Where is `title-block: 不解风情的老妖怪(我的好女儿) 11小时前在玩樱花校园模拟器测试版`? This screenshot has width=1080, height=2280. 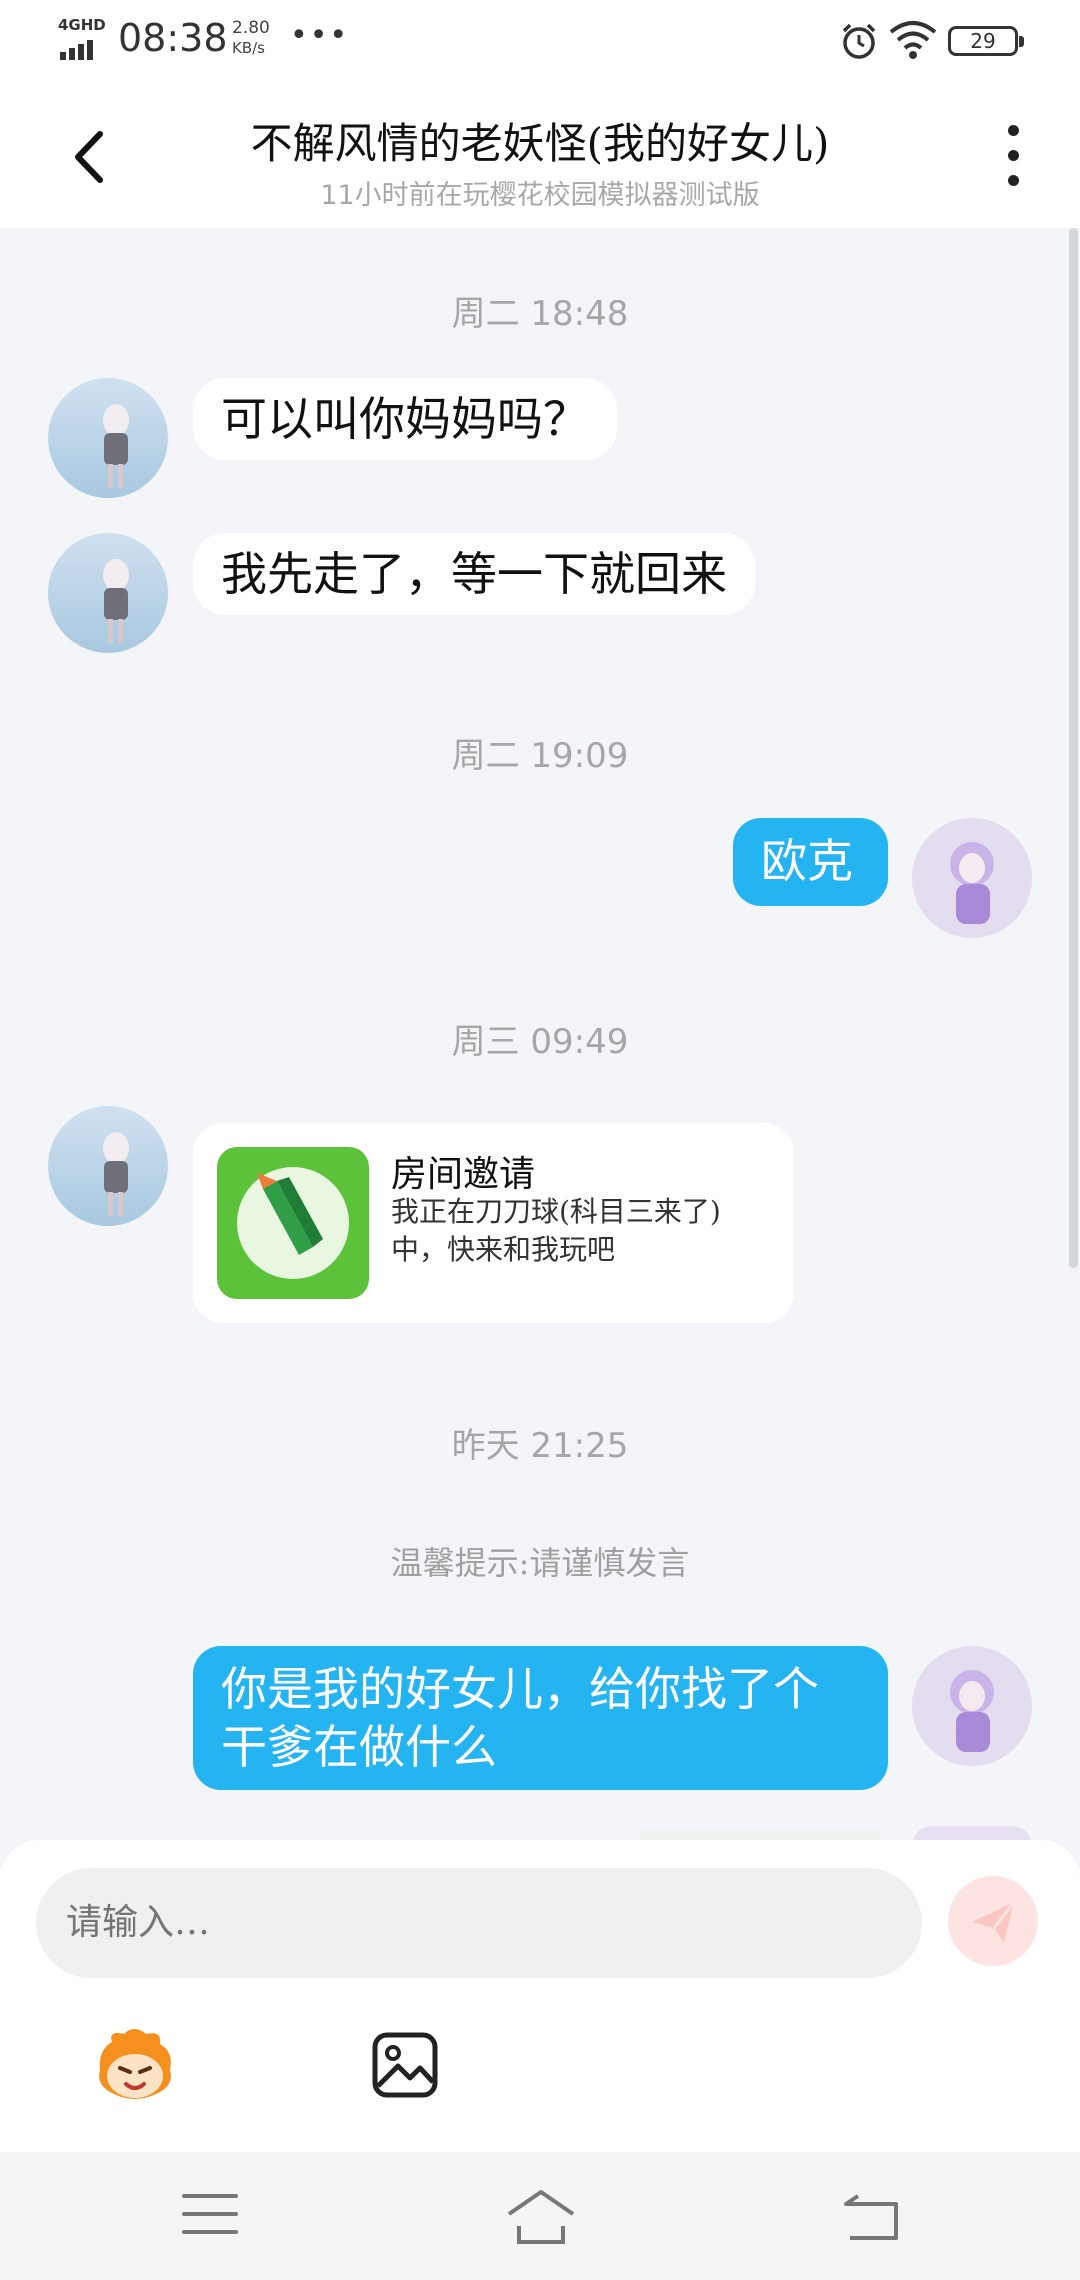 title-block: 不解风情的老妖怪(我的好女儿) 11小时前在玩樱花校园模拟器测试版 is located at coordinates (540, 161).